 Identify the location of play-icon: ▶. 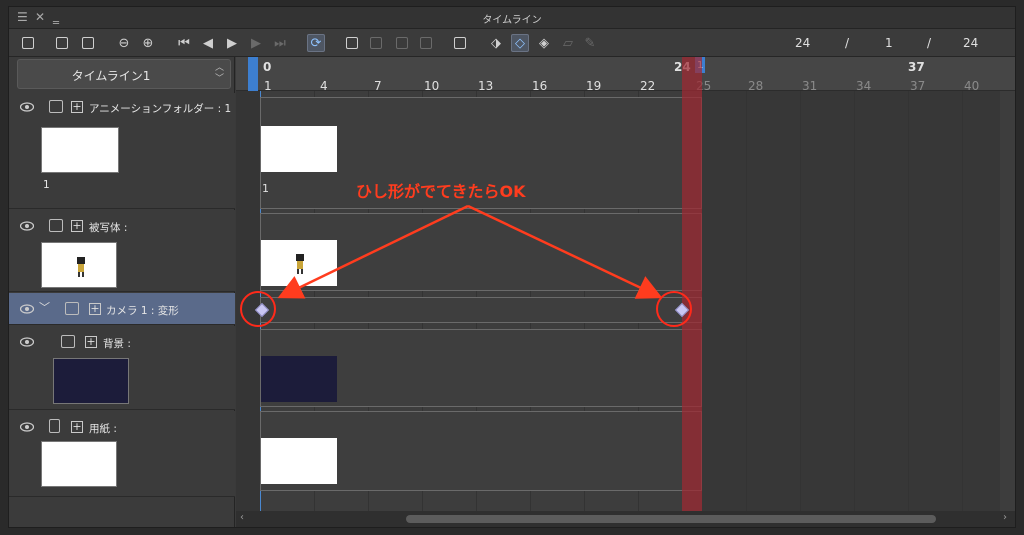
(232, 43).